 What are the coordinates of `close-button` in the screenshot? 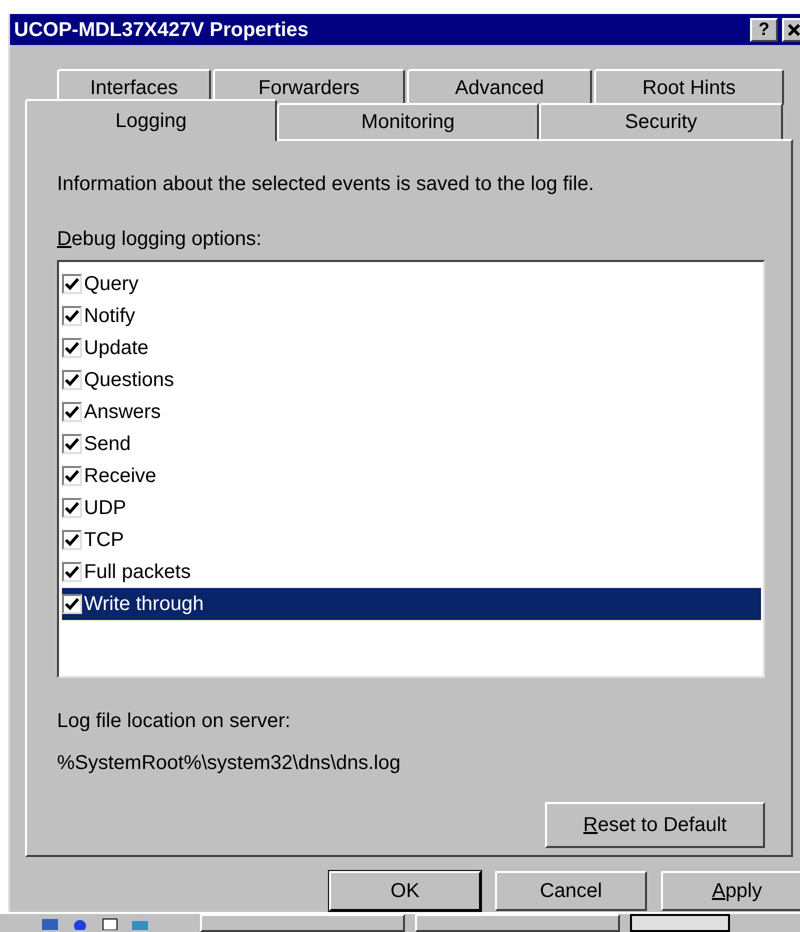 It's located at (791, 30).